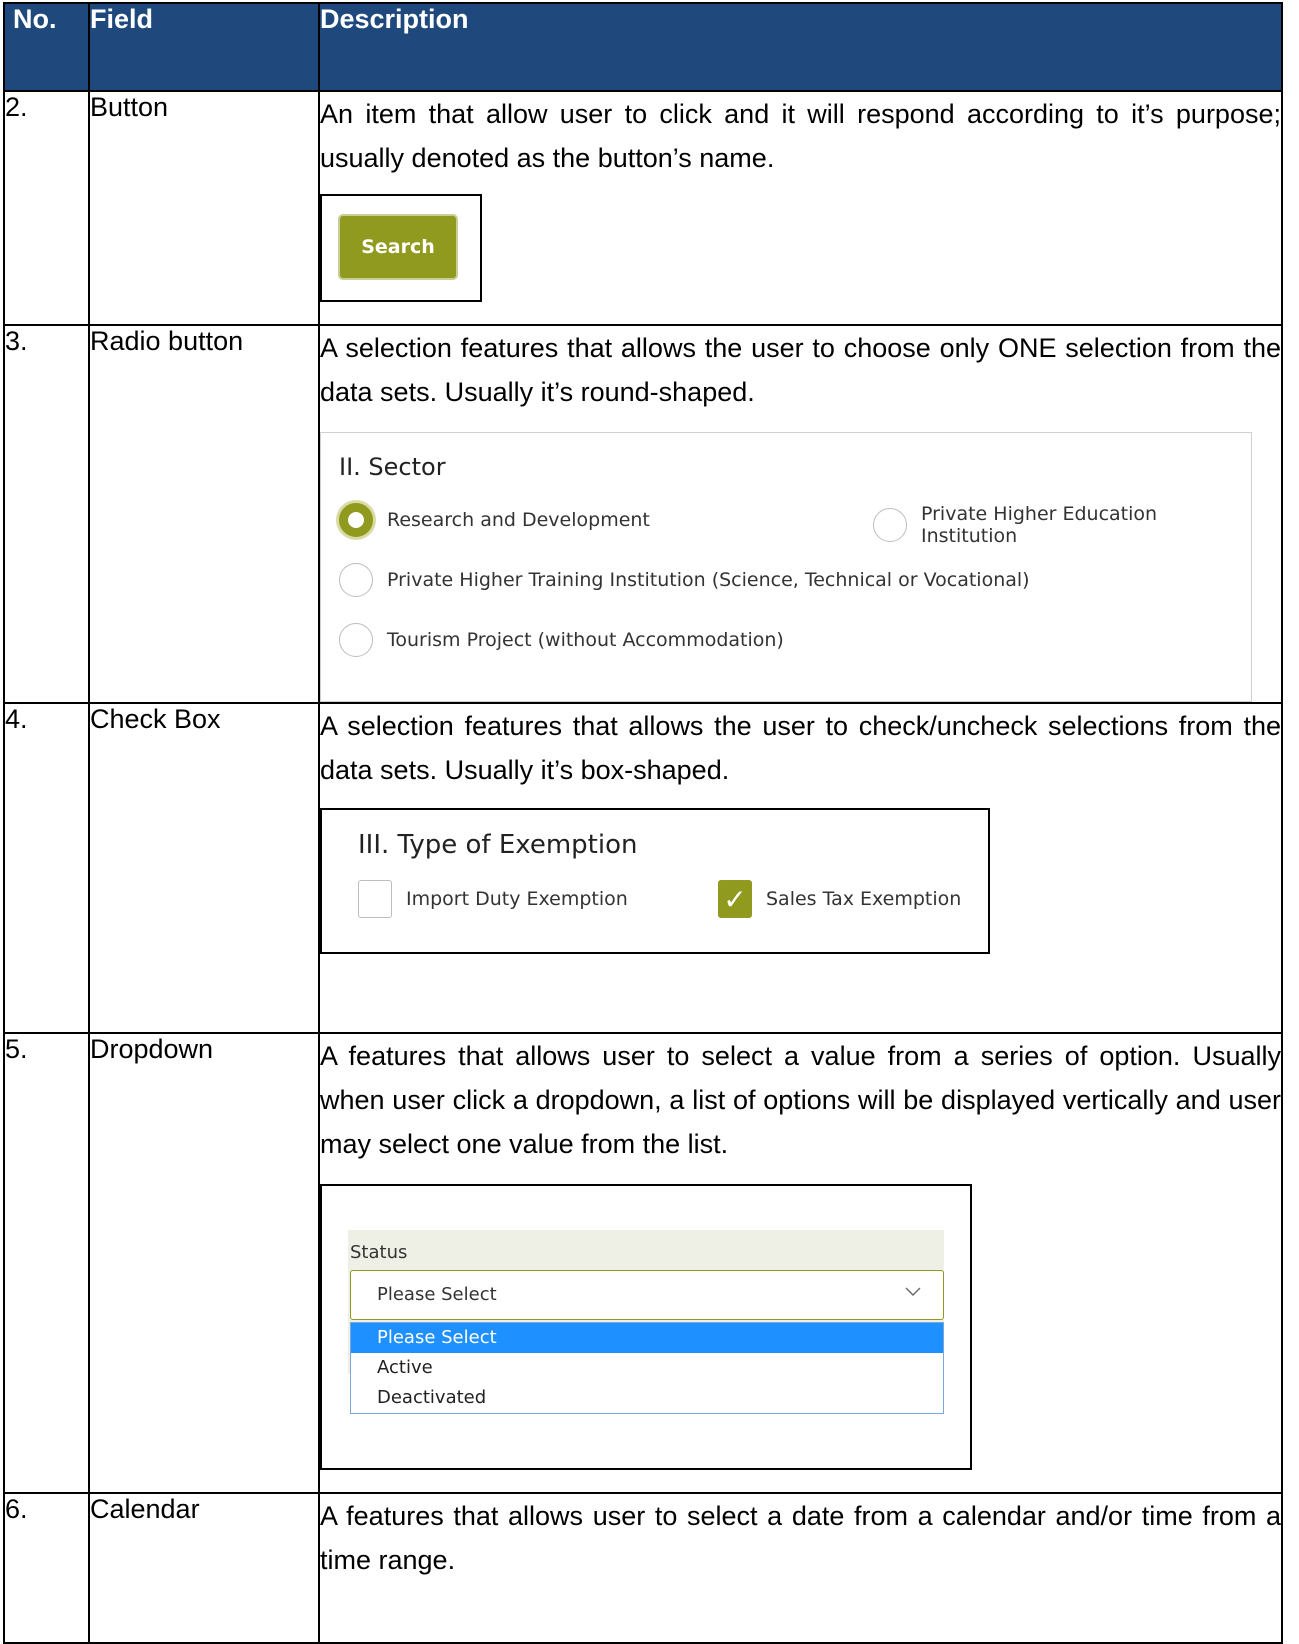 Image resolution: width=1299 pixels, height=1644 pixels. Describe the element at coordinates (800, 47) in the screenshot. I see `header-description: Description` at that location.